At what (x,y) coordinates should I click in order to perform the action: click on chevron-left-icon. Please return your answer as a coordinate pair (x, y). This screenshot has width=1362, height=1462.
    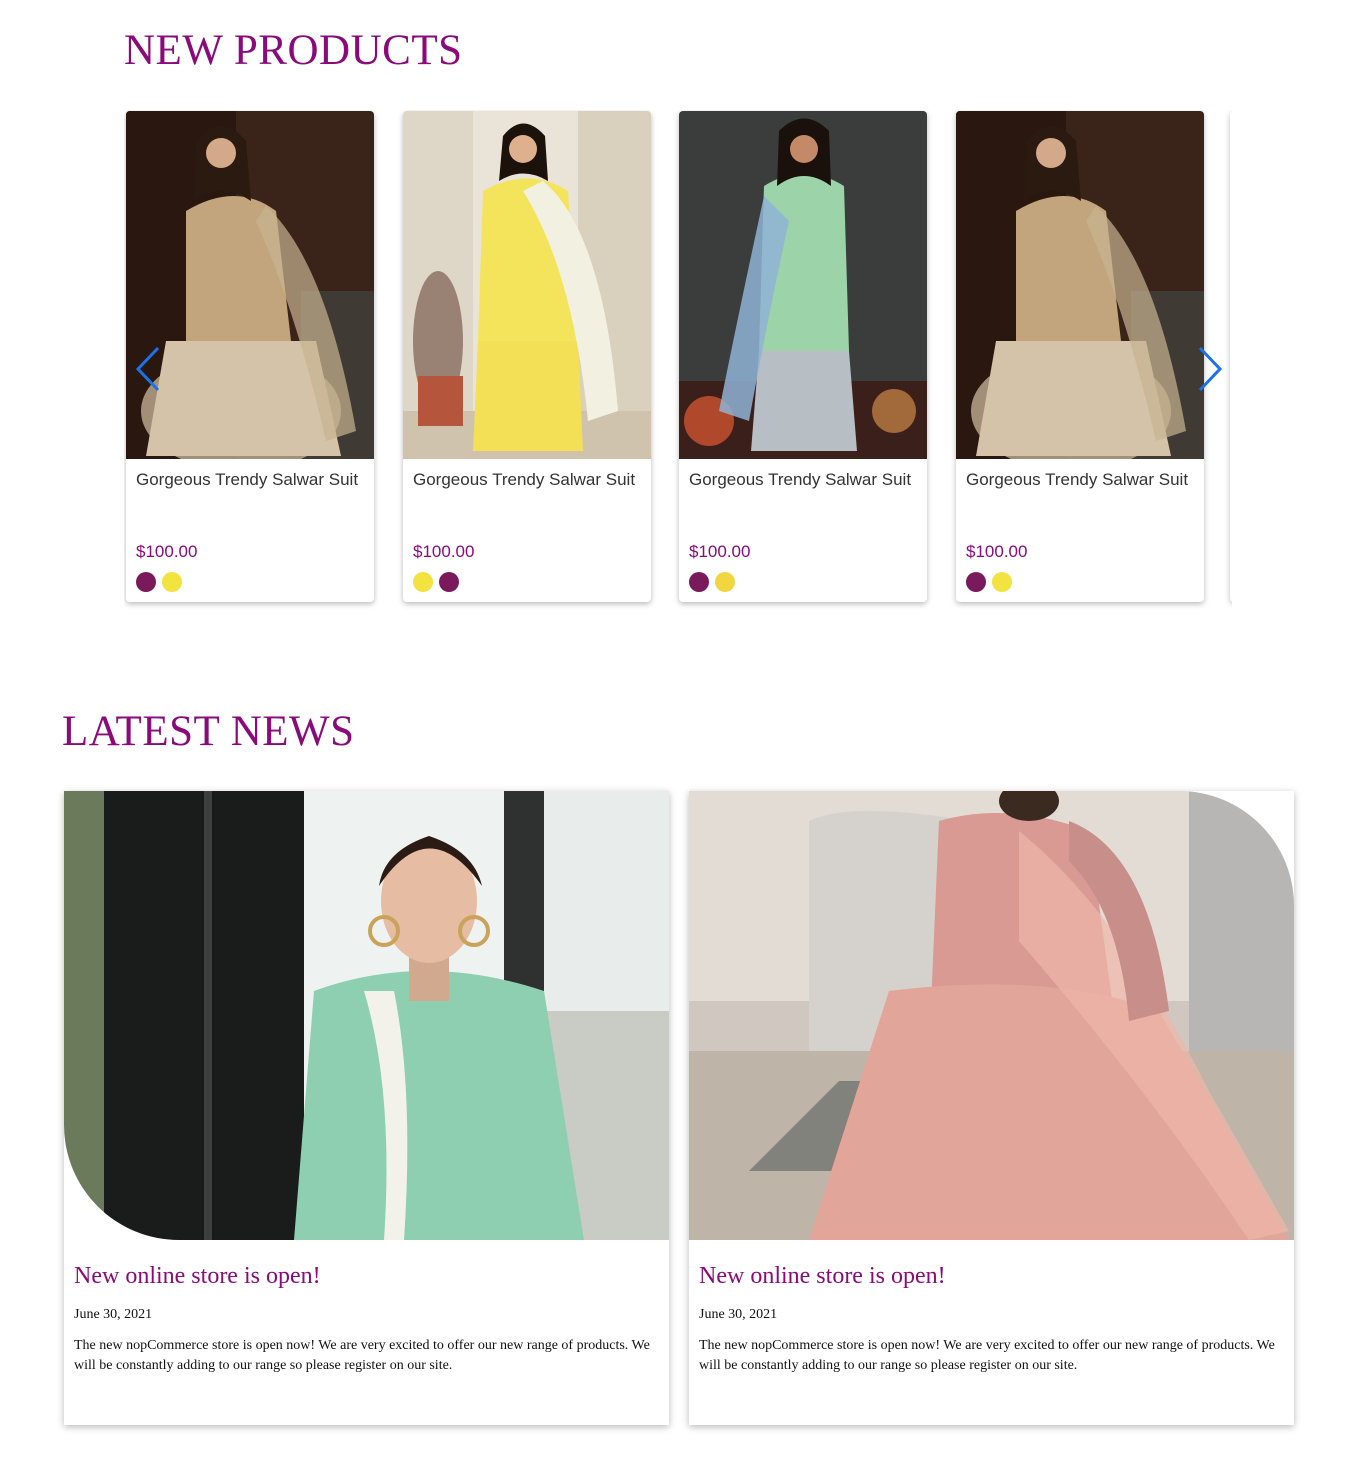
    Looking at the image, I should click on (148, 369).